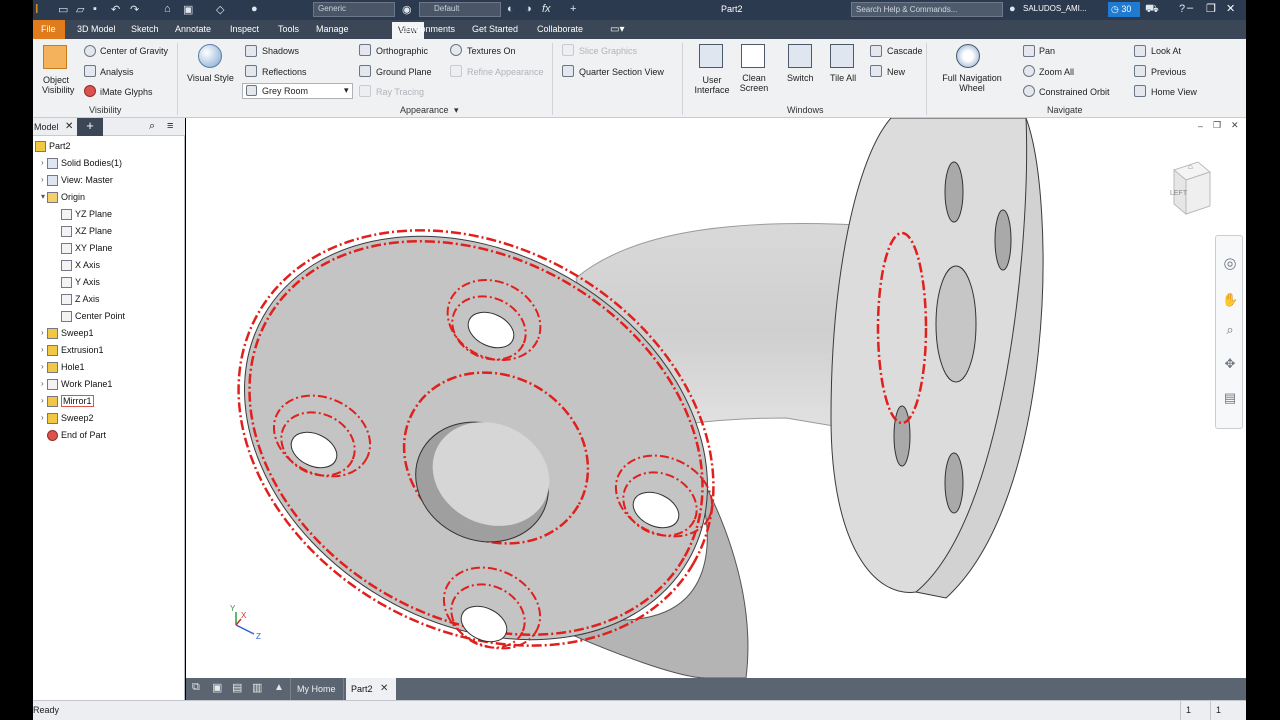 The height and width of the screenshot is (720, 1280). Describe the element at coordinates (968, 56) in the screenshot. I see `navigation-wheel-icon` at that location.